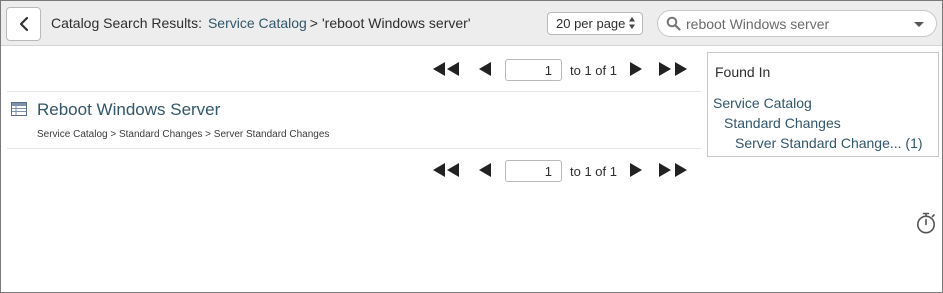  I want to click on found-in-server-standard-changes: Server Standard Change... (1), so click(829, 143).